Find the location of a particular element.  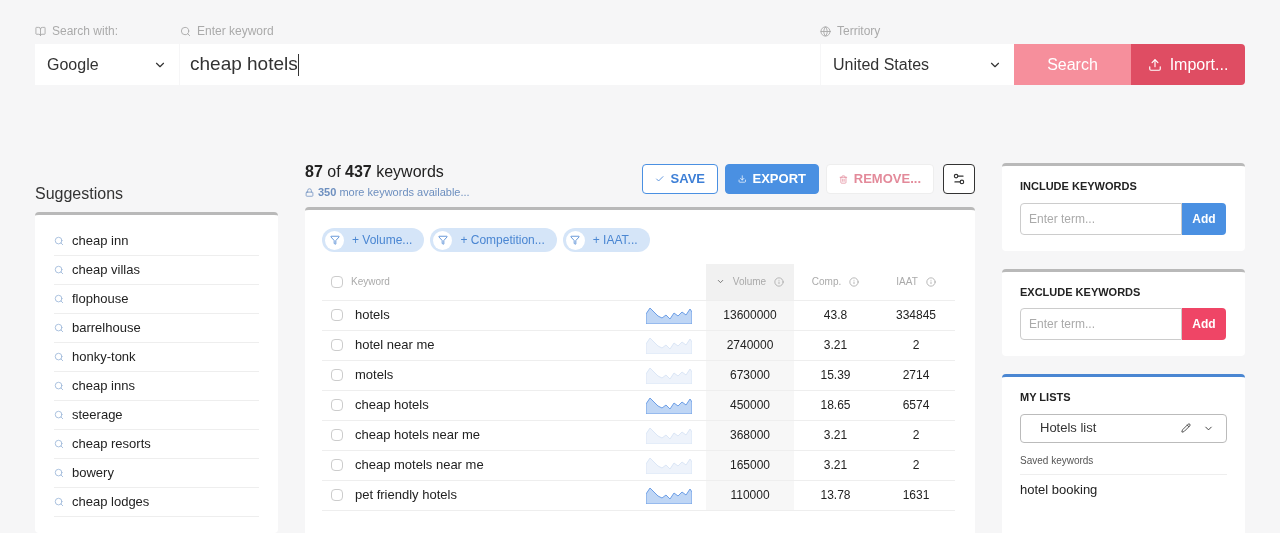

keyword-cell-text: motels is located at coordinates (374, 375).